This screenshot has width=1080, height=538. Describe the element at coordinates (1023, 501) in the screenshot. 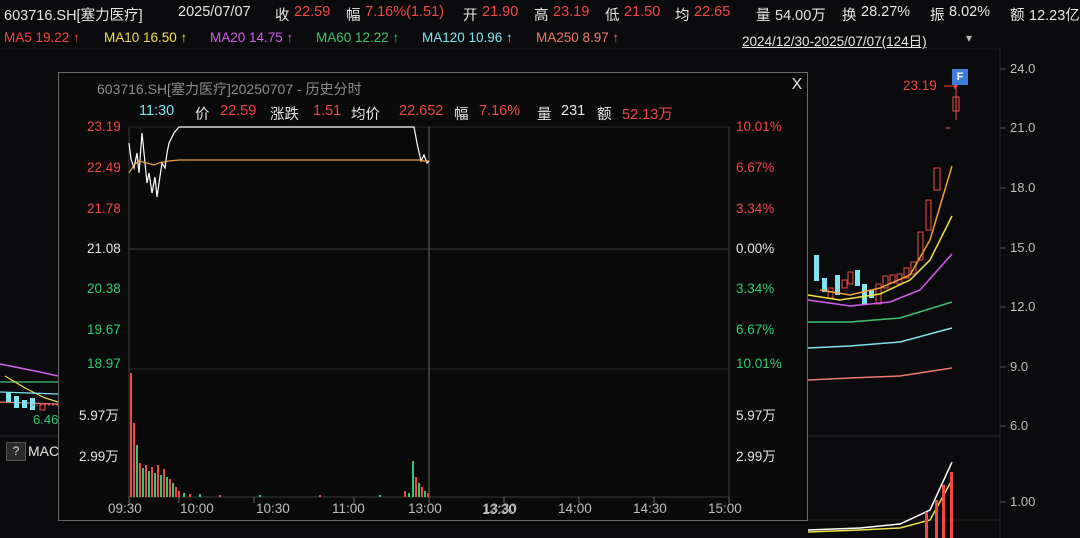

I see `axis-tick: 1.00` at that location.